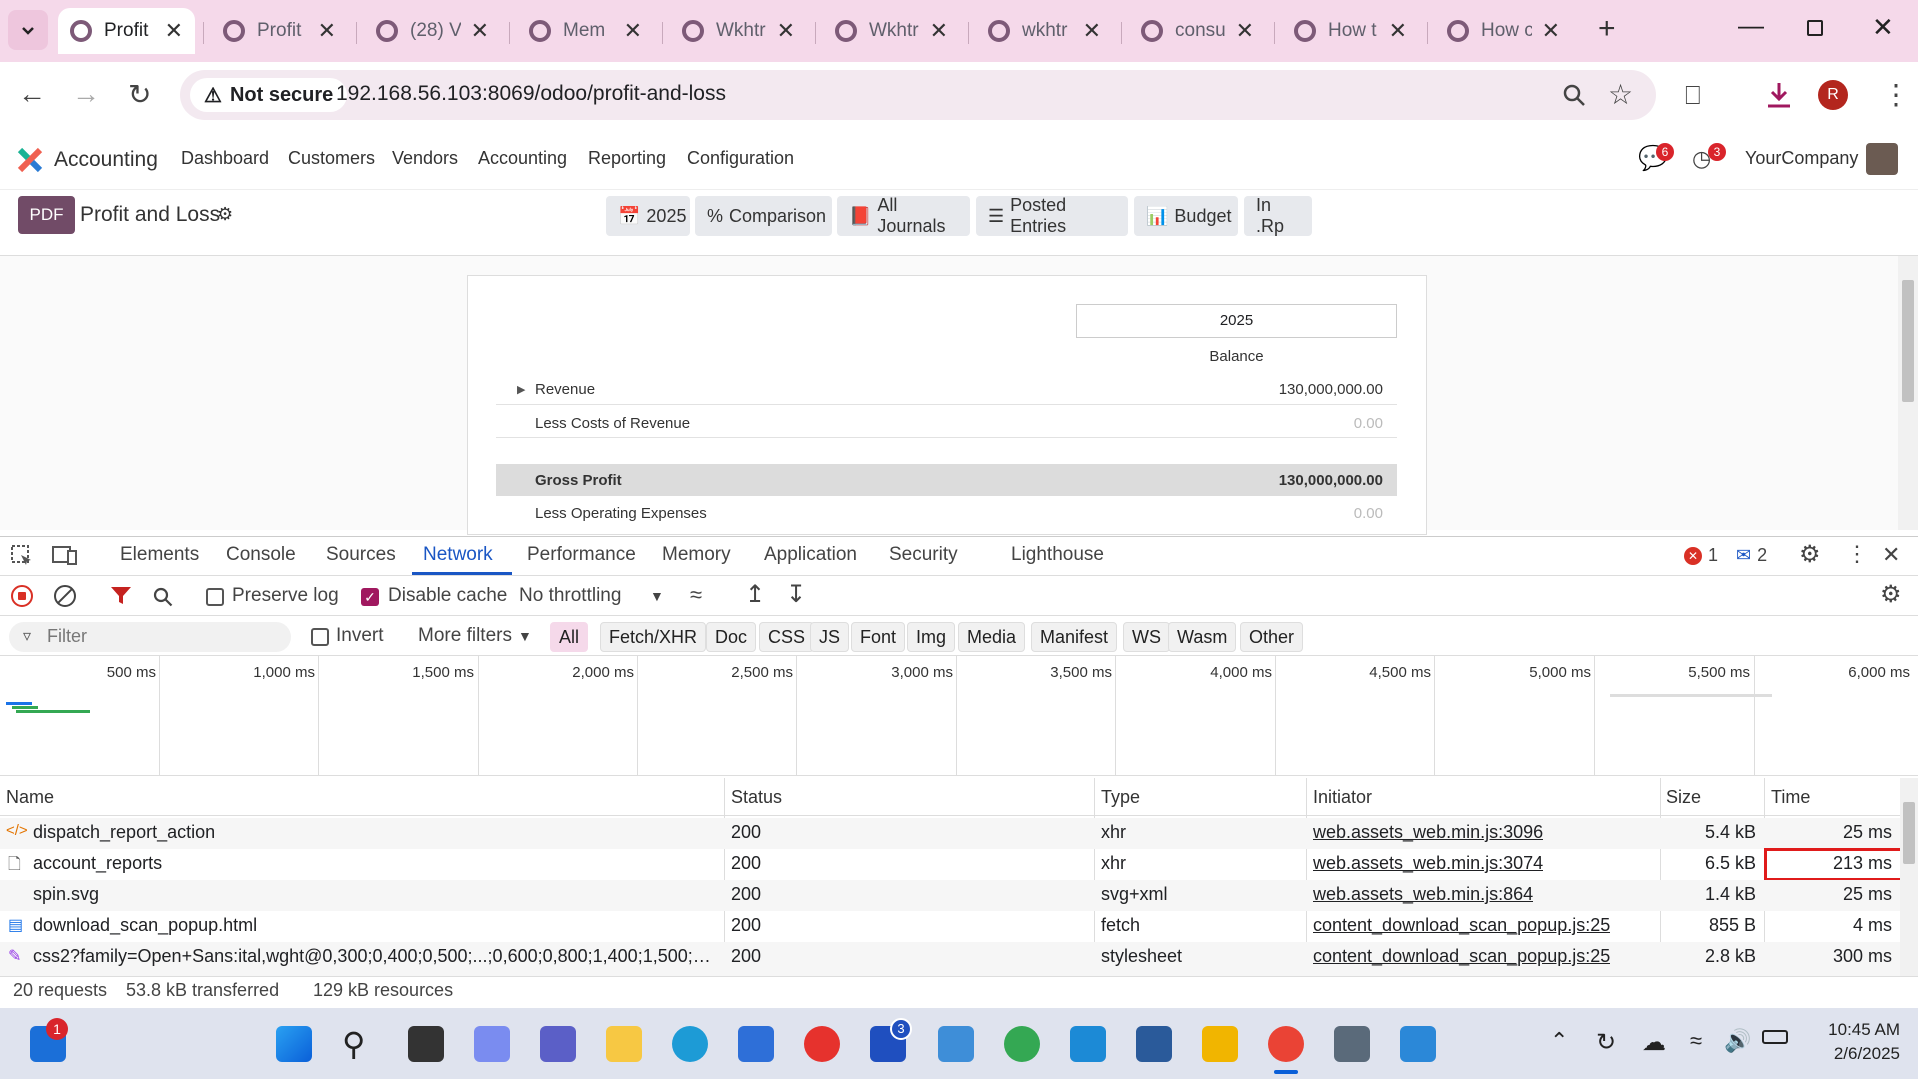 This screenshot has width=1918, height=1079. I want to click on devtools-tab-console: Console, so click(261, 555).